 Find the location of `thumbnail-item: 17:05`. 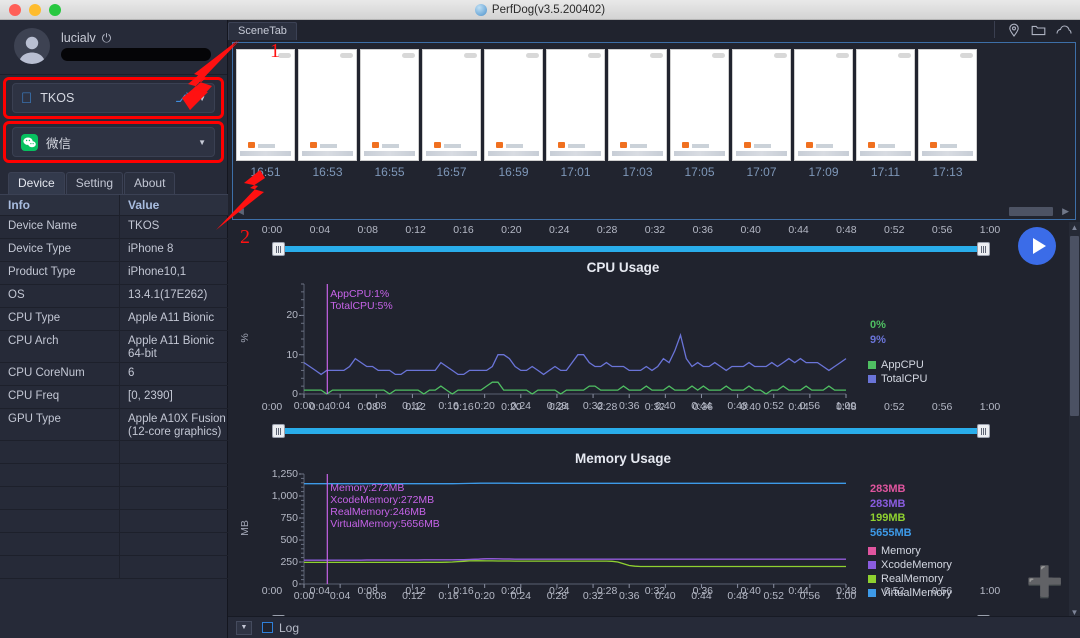

thumbnail-item: 17:05 is located at coordinates (699, 114).